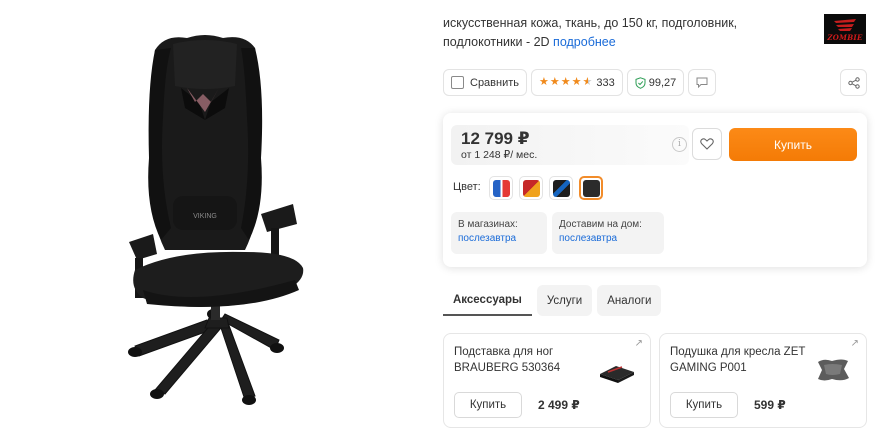  Describe the element at coordinates (679, 144) in the screenshot. I see `info-icon: i` at that location.